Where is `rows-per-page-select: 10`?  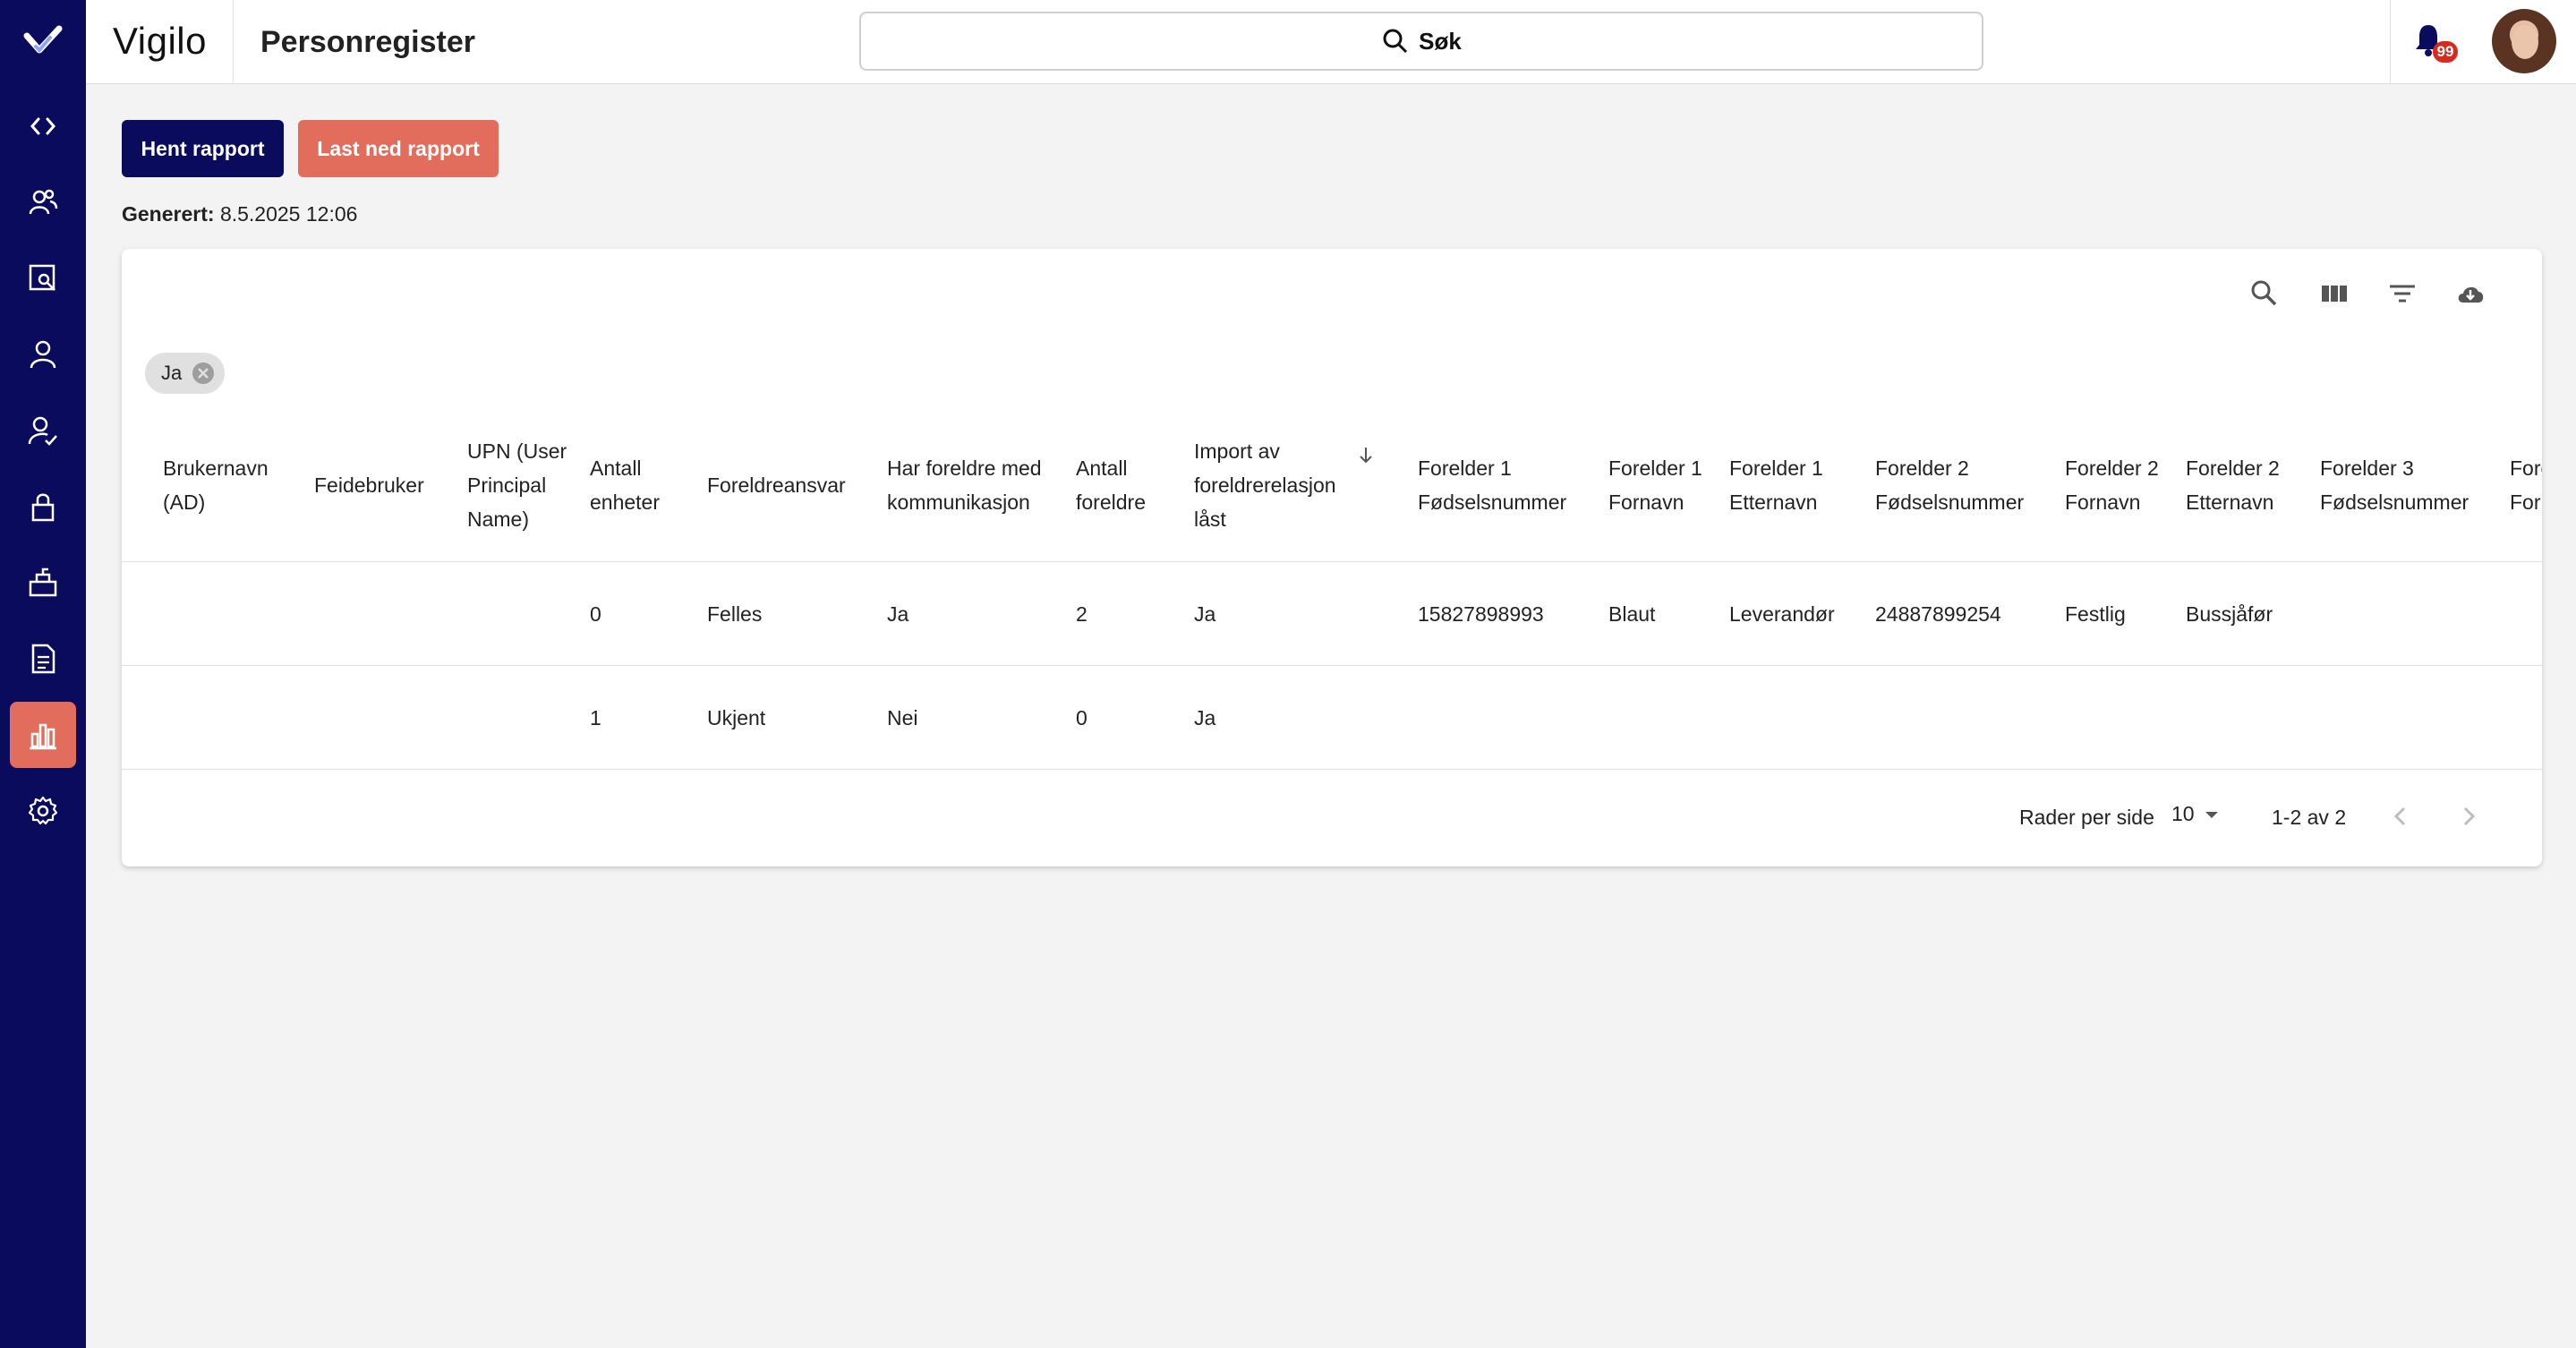
rows-per-page-select: 10 is located at coordinates (2195, 814).